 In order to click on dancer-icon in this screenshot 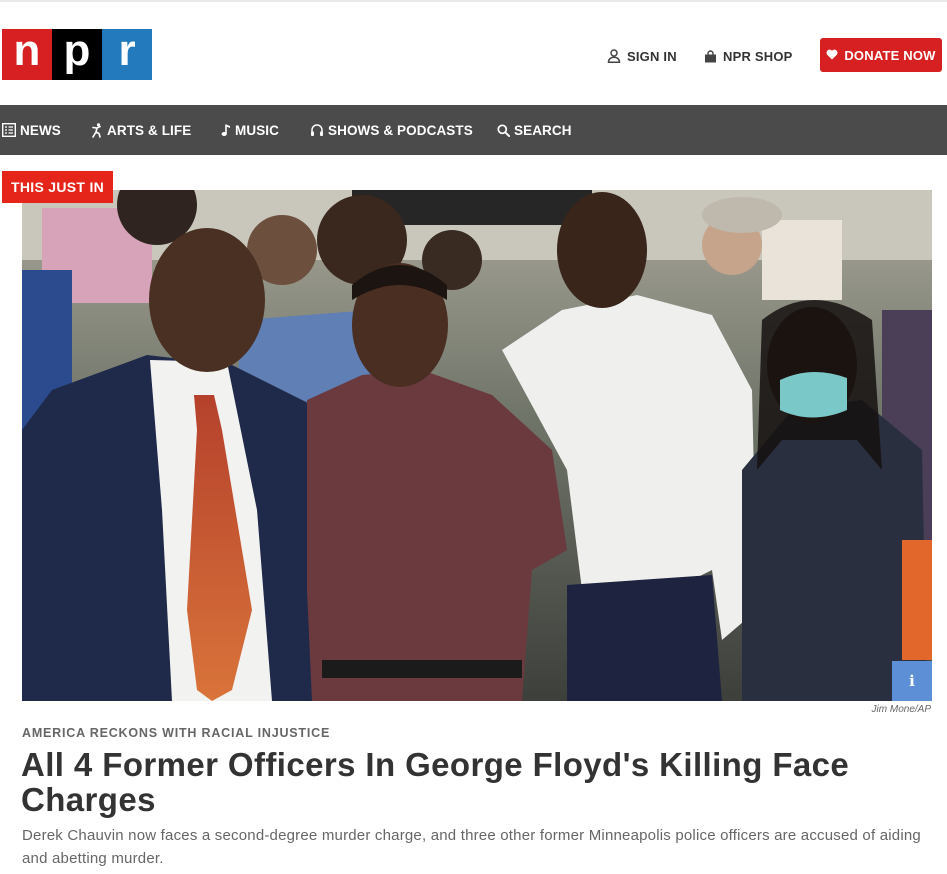, I will do `click(97, 130)`.